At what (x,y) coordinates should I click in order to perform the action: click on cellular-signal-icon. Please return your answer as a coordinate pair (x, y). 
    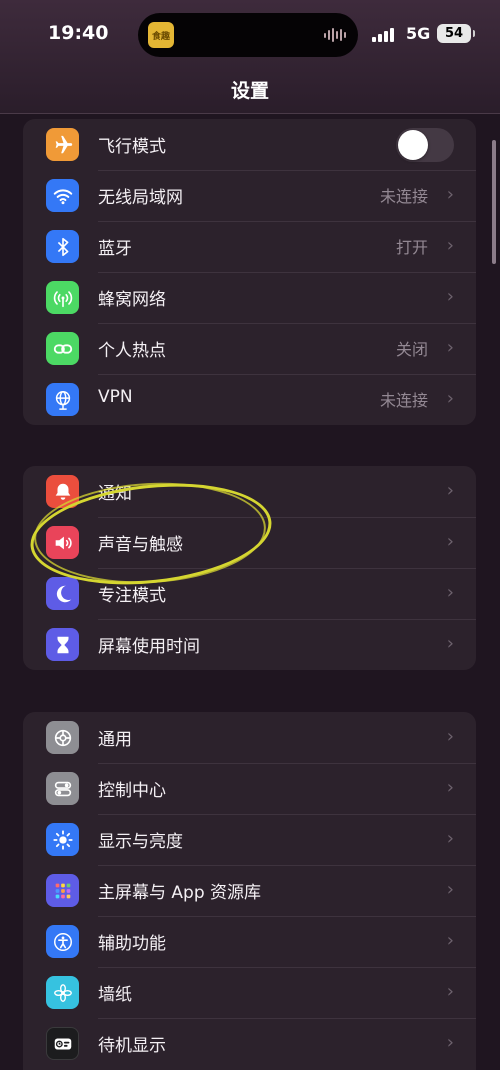
    Looking at the image, I should click on (385, 34).